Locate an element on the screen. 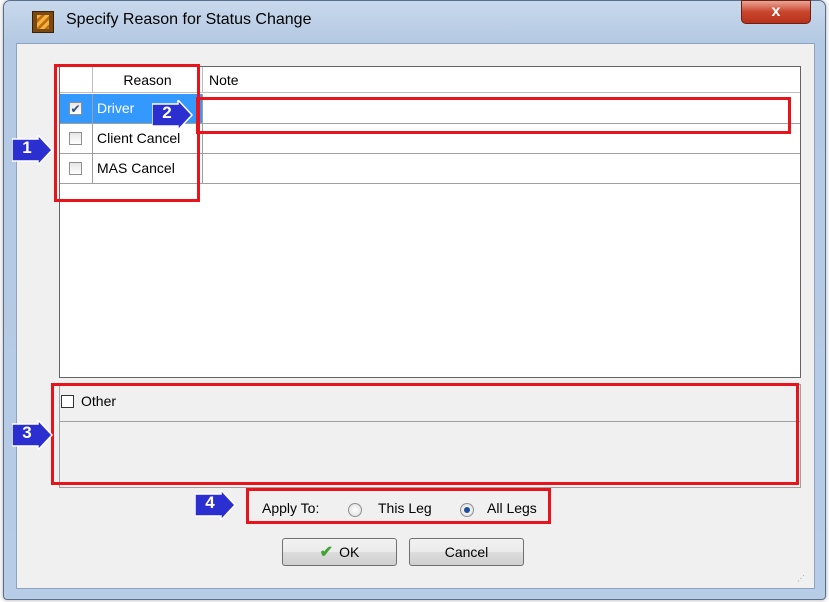  window-title: Specify Reason for Status Change is located at coordinates (189, 19).